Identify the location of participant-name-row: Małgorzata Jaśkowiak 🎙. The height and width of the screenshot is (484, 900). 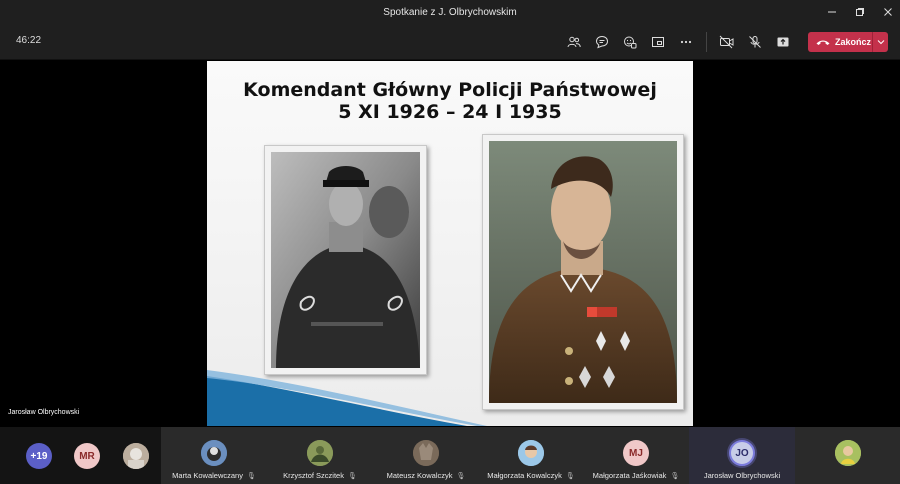
(636, 475).